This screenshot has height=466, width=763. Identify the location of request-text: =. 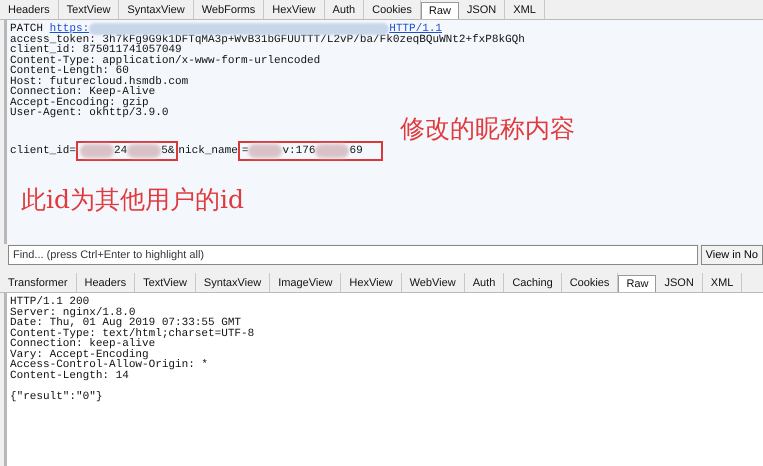
(245, 151).